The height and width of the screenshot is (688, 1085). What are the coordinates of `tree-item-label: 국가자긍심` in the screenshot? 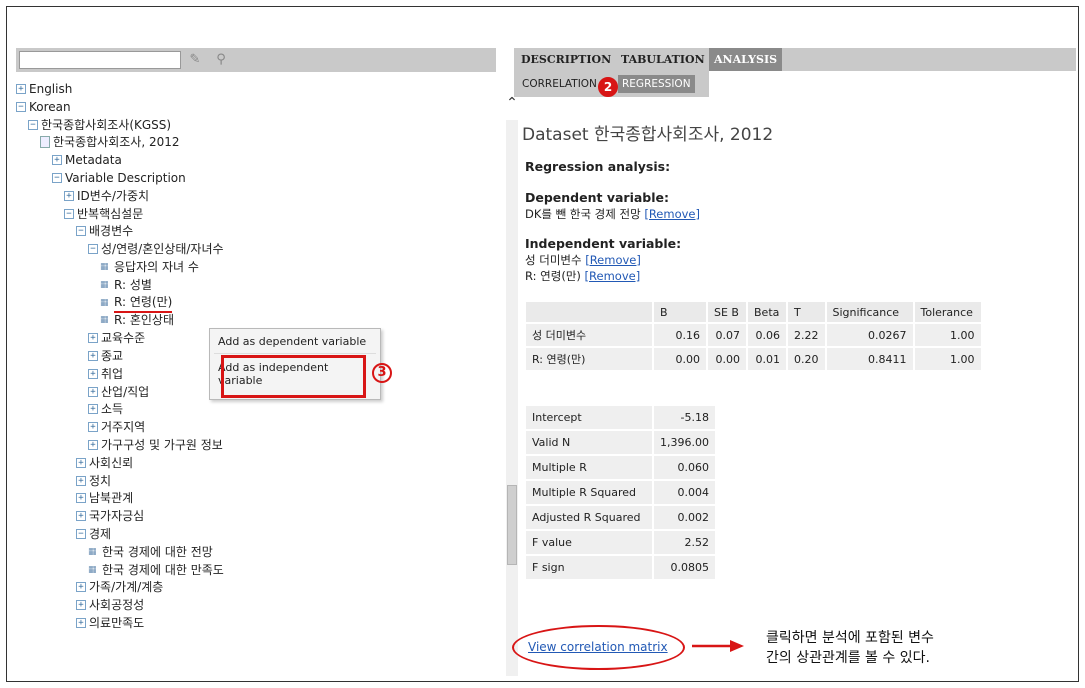 It's located at (117, 516).